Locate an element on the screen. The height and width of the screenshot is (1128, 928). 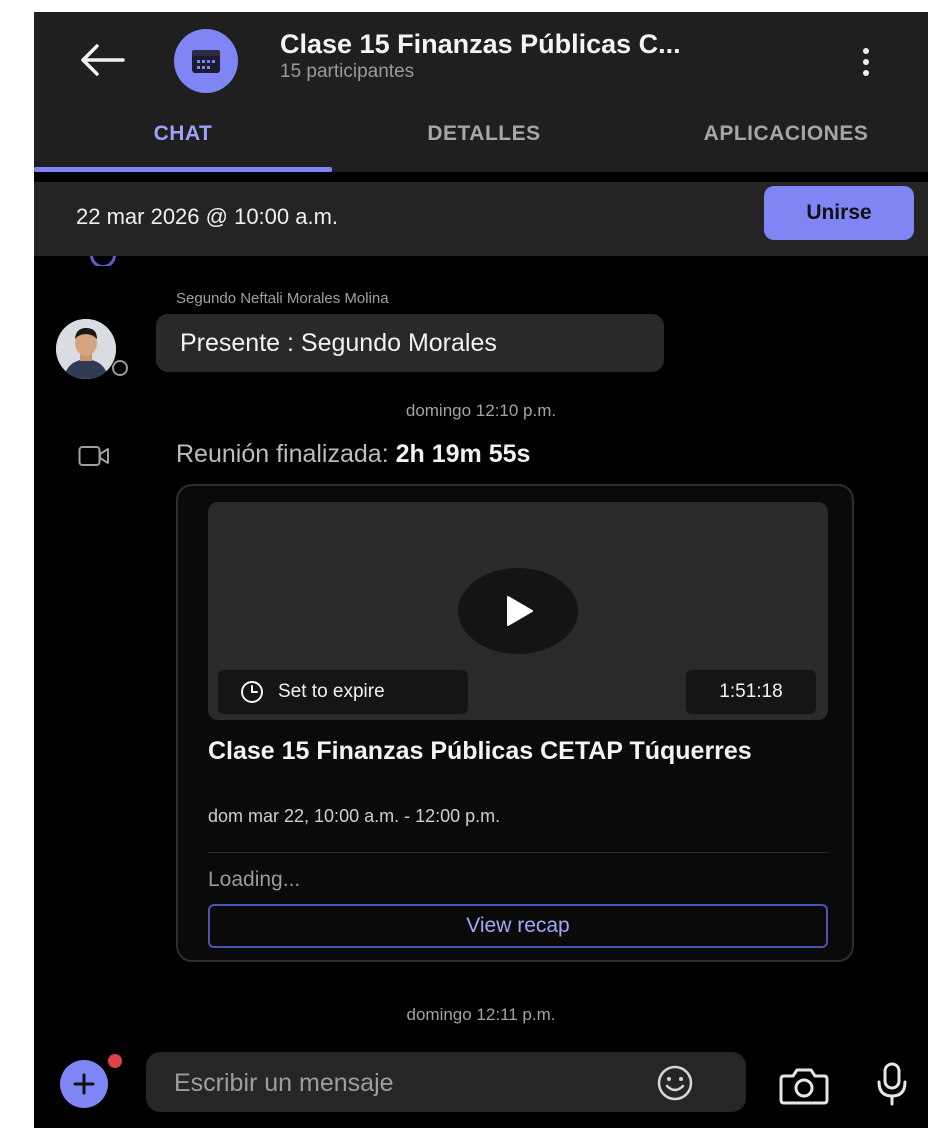
presence-status-icon is located at coordinates (120, 368).